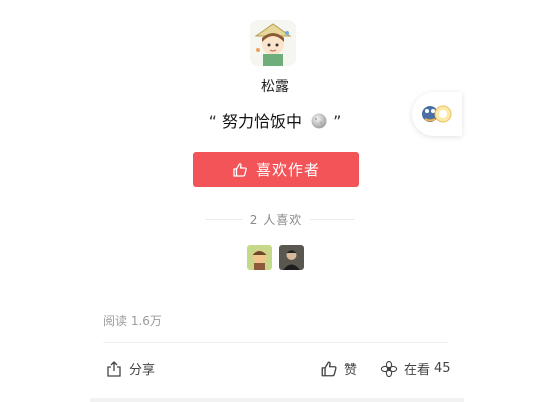 This screenshot has width=550, height=402. Describe the element at coordinates (277, 400) in the screenshot. I see `bottom-band` at that location.